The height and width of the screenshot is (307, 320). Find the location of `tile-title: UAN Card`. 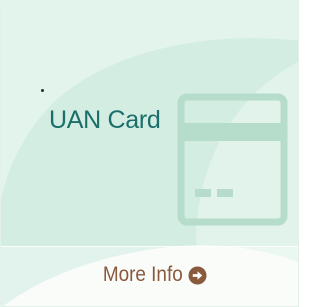

tile-title: UAN Card is located at coordinates (105, 120).